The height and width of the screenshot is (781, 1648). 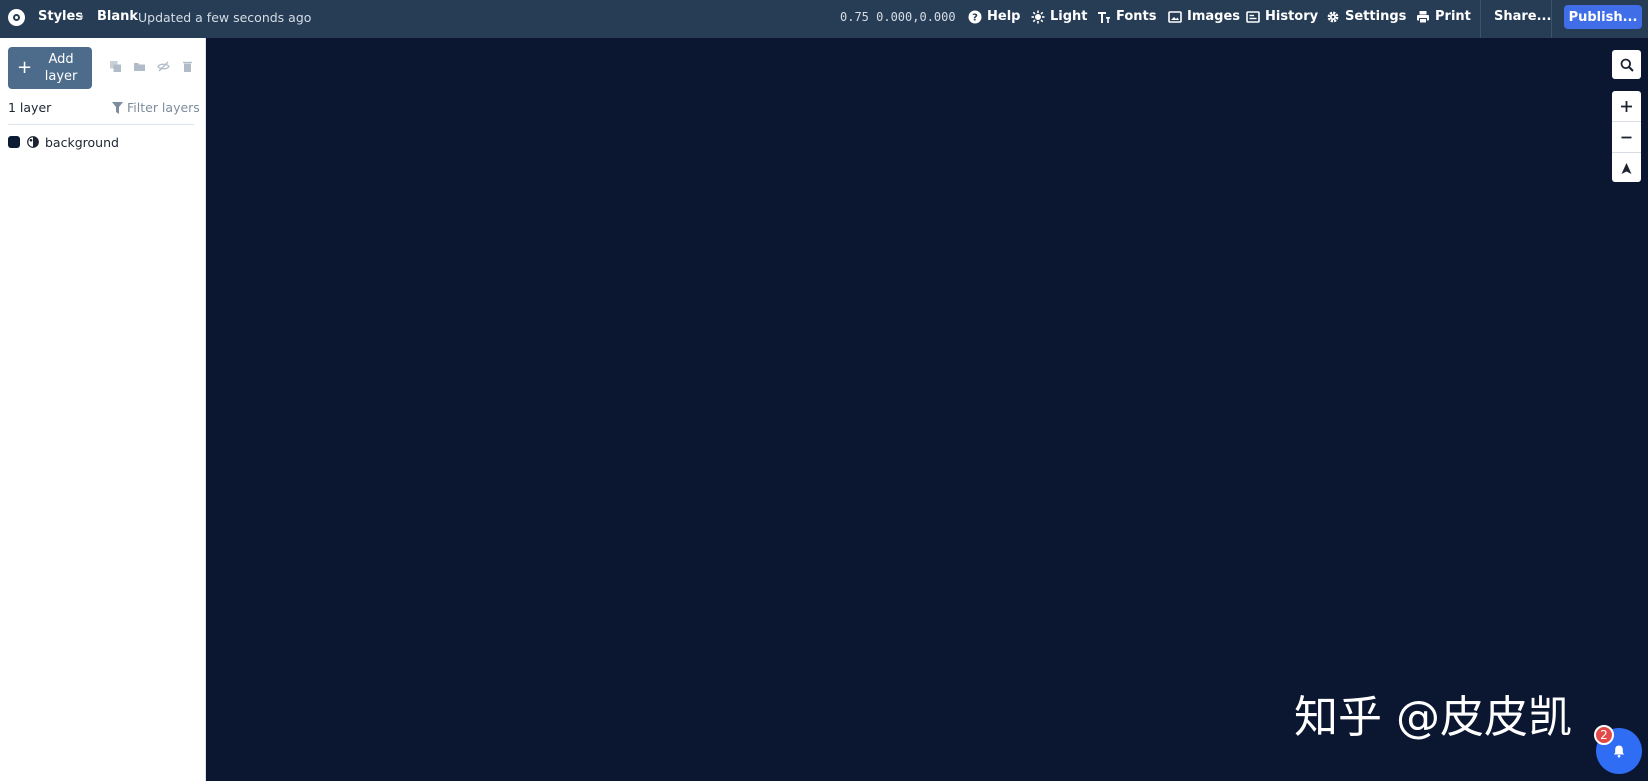 I want to click on image-icon, so click(x=1175, y=16).